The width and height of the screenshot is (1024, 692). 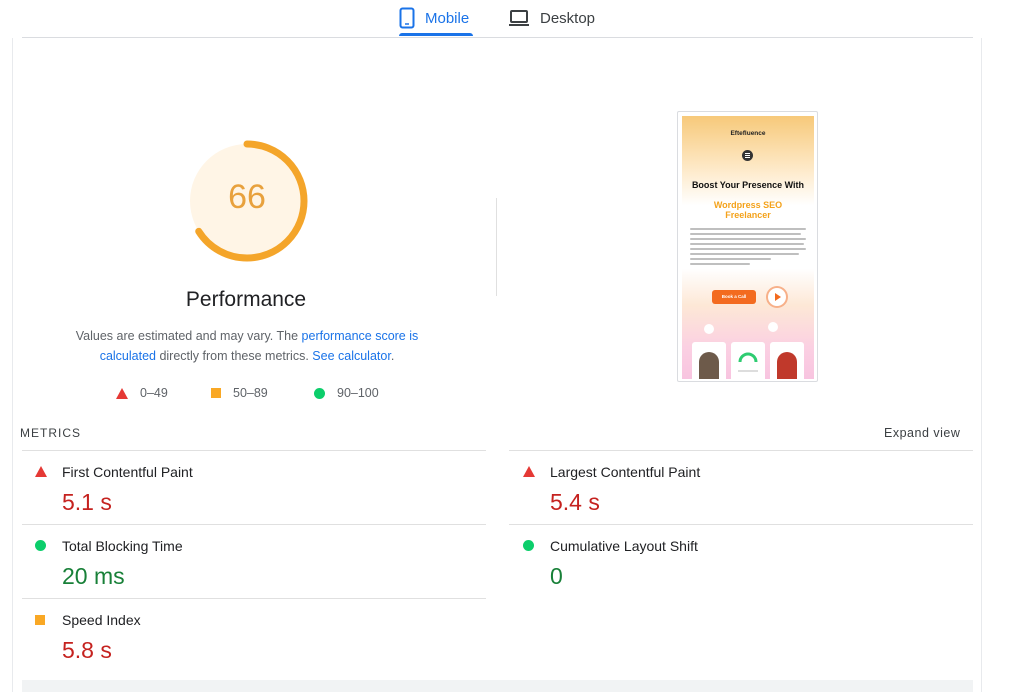 I want to click on legend-average-label: 50–89, so click(x=250, y=393).